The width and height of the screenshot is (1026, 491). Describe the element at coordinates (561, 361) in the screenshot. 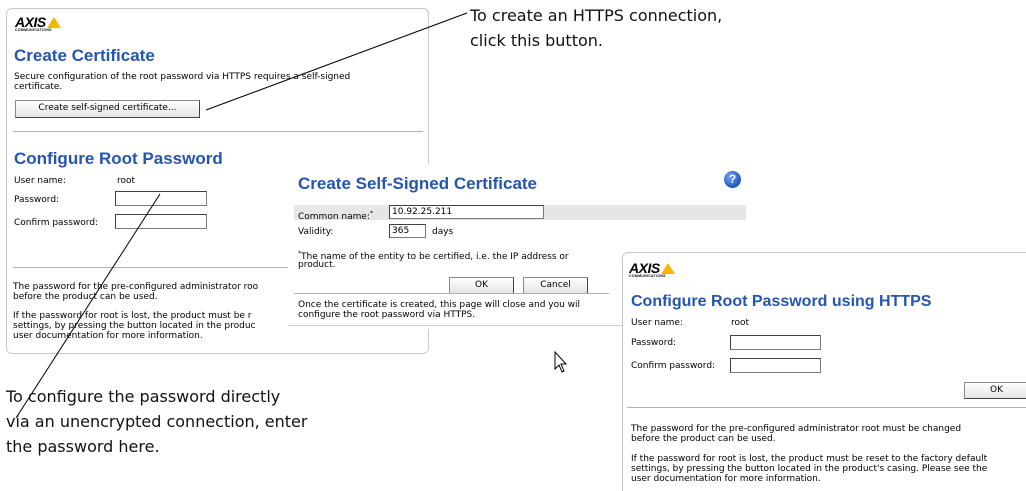

I see `mouse-cursor-icon` at that location.